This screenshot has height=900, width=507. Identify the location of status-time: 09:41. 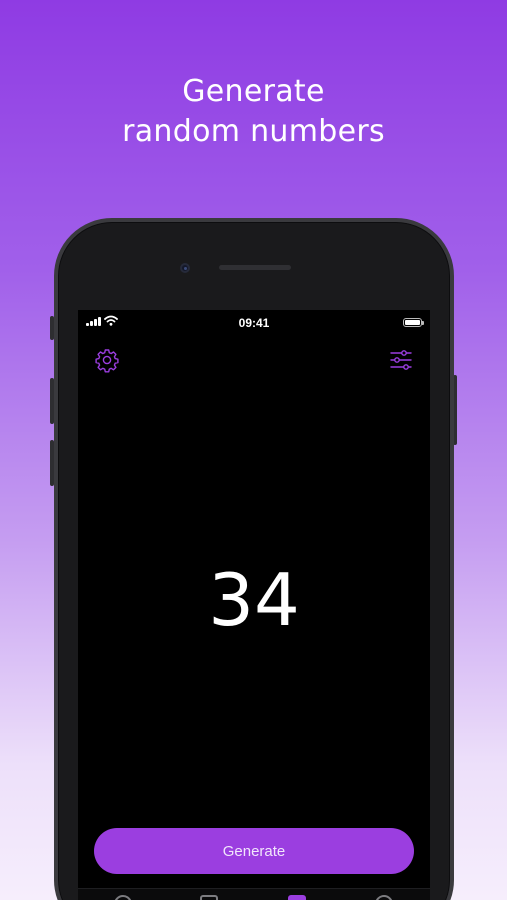
(254, 323).